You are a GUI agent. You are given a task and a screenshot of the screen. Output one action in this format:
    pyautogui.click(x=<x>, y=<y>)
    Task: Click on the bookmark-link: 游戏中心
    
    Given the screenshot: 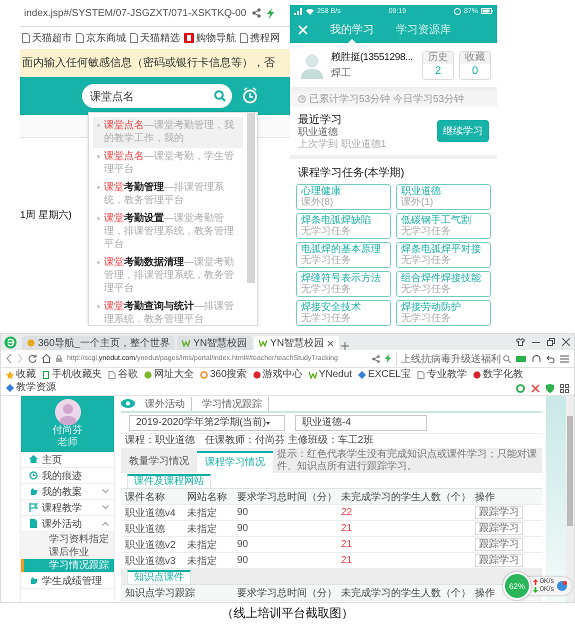 What is the action you would take?
    pyautogui.click(x=277, y=375)
    